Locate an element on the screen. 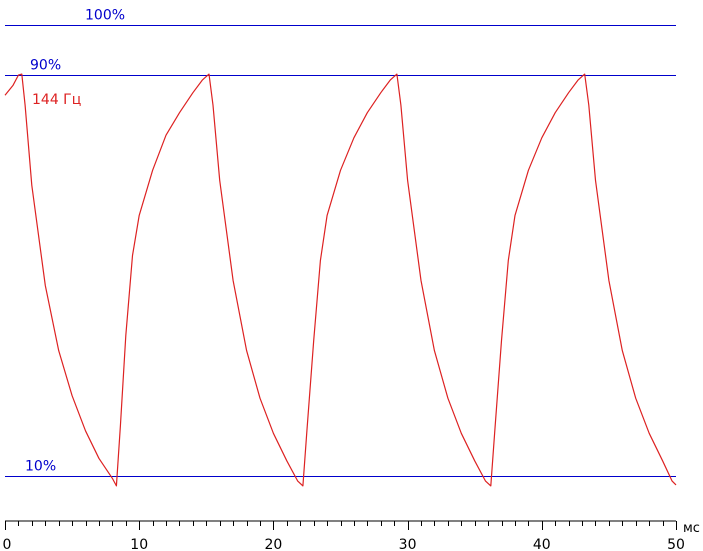  x-tick-label: 10 is located at coordinates (139, 544).